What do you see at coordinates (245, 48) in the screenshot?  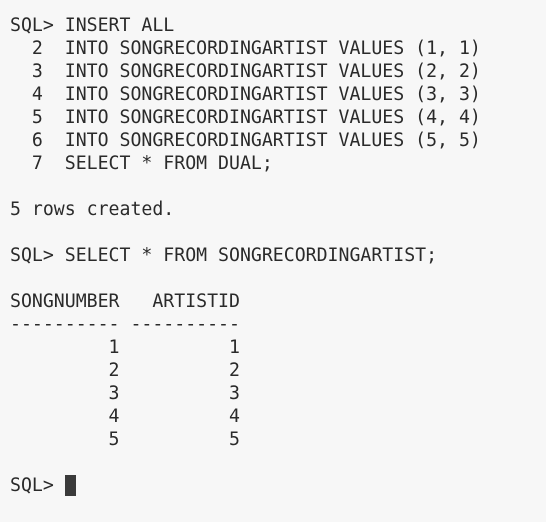 I see `command-text: 2 INTO SONGRECORDINGARTIST VALUES (1, 1)` at bounding box center [245, 48].